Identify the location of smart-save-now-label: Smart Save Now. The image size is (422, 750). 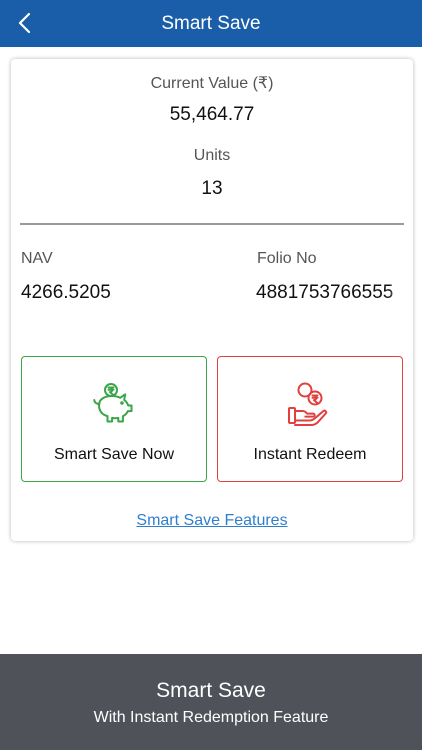
(114, 454).